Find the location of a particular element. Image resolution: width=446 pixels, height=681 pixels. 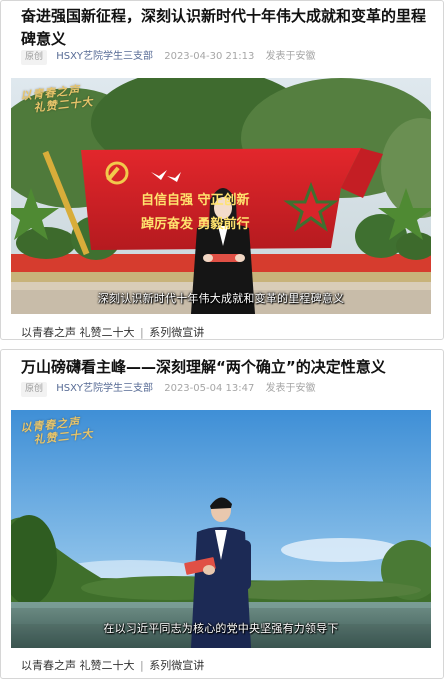

video-subtitle: 在以习近平同志为核心的党中央坚强有力领导下 is located at coordinates (221, 628).